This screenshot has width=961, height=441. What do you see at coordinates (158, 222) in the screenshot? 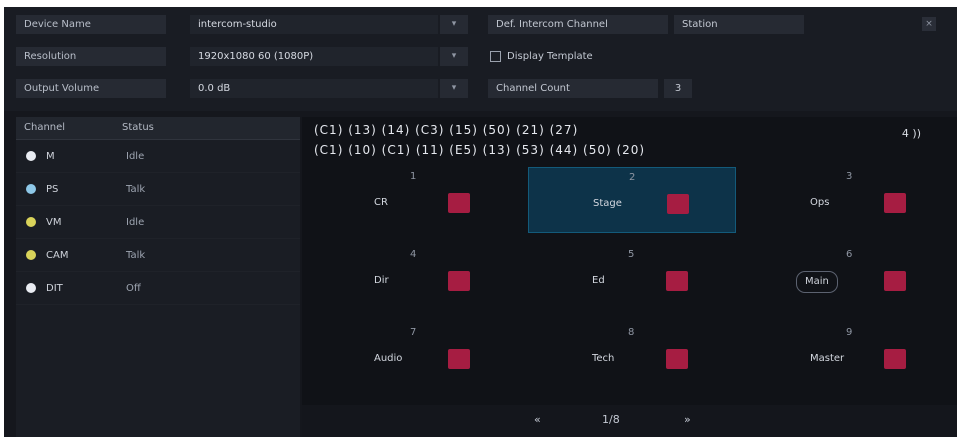
I see `list-item: VM Idle` at bounding box center [158, 222].